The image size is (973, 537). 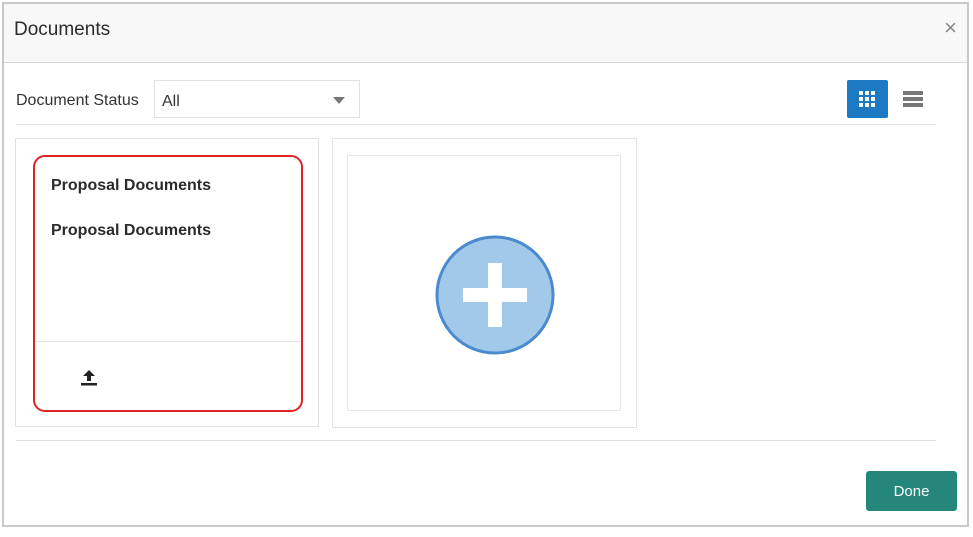 I want to click on document-status-label: Document Status, so click(x=77, y=100).